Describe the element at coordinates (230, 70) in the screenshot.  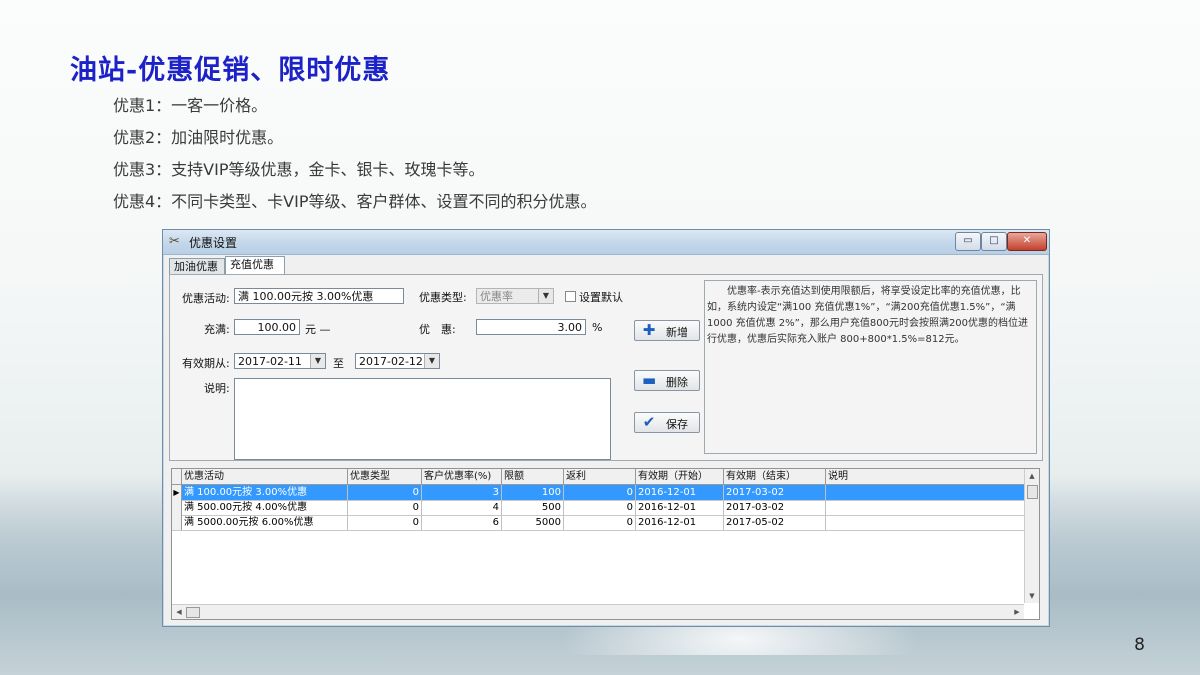
I see `slide-title: 油站-优惠促销、限时优惠` at that location.